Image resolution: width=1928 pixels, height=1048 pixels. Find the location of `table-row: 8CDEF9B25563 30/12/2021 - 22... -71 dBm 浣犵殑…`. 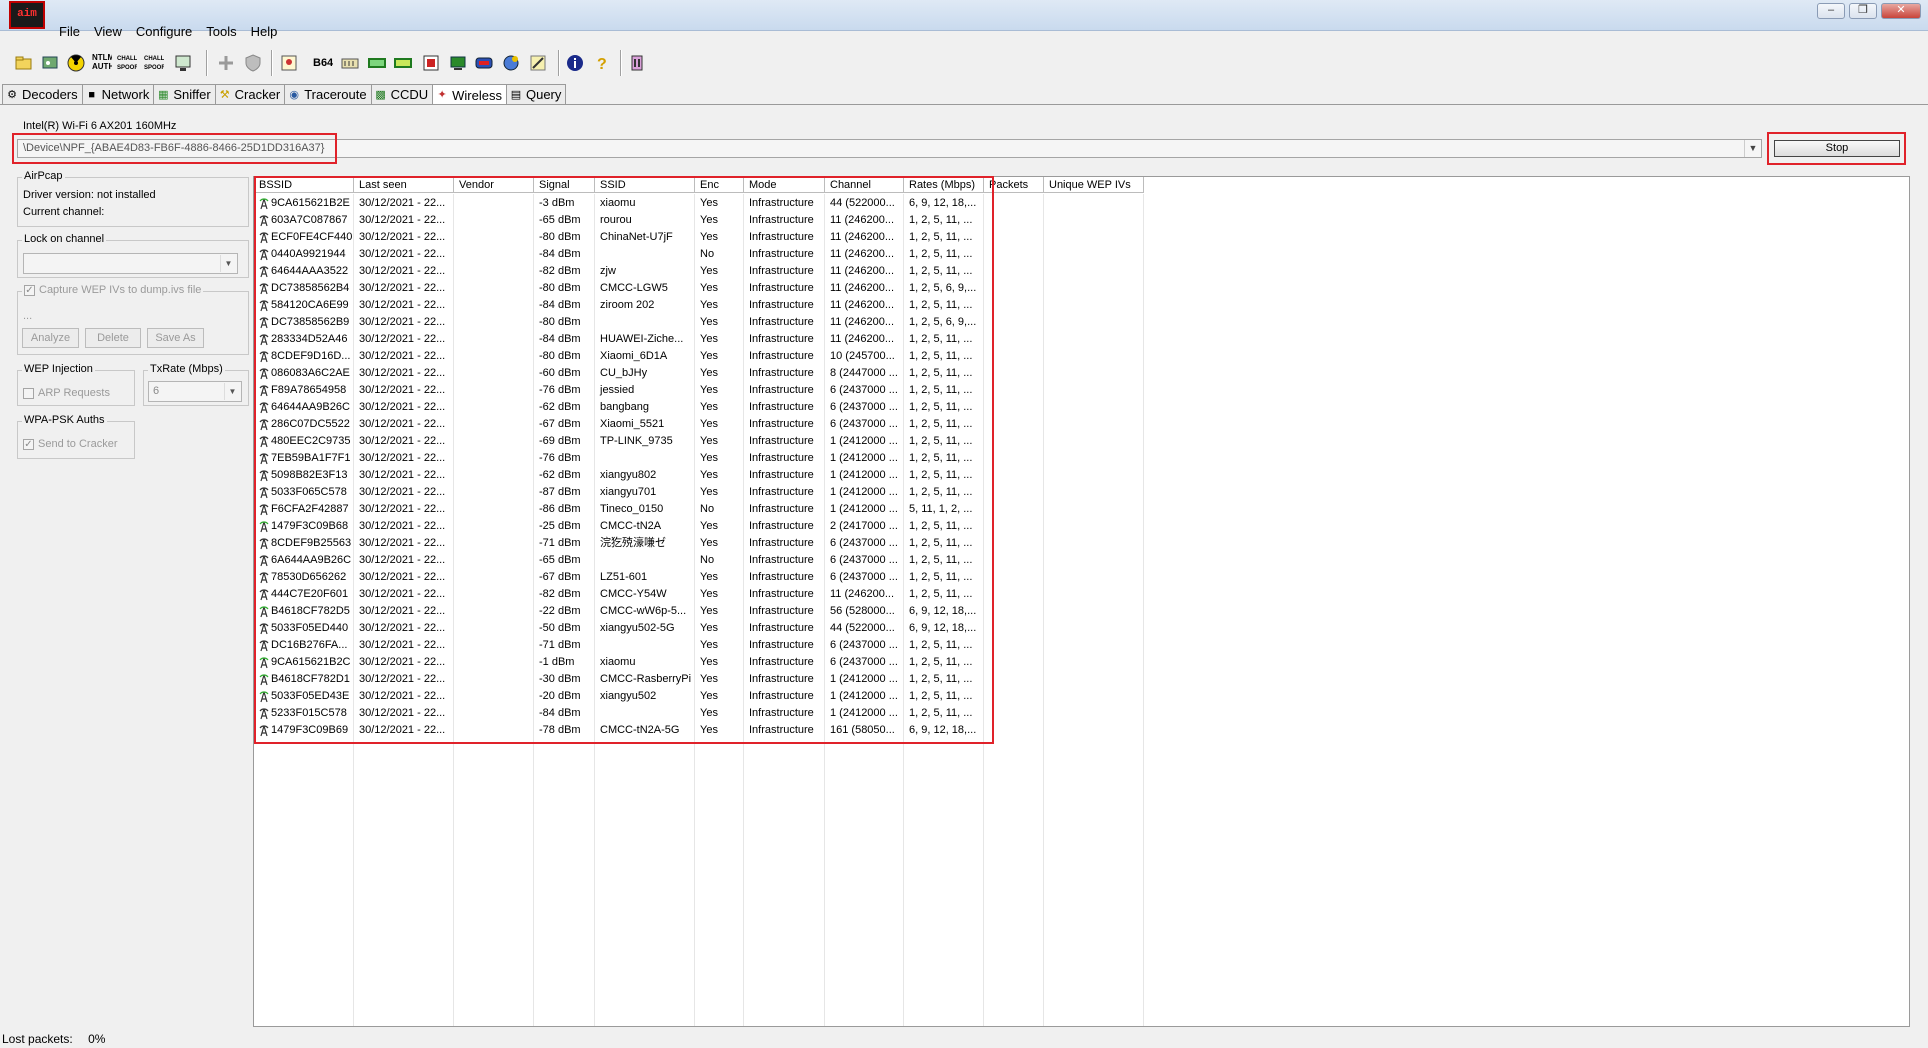

table-row: 8CDEF9B25563 30/12/2021 - 22... -71 dBm 浣犵殑… is located at coordinates (619, 543).